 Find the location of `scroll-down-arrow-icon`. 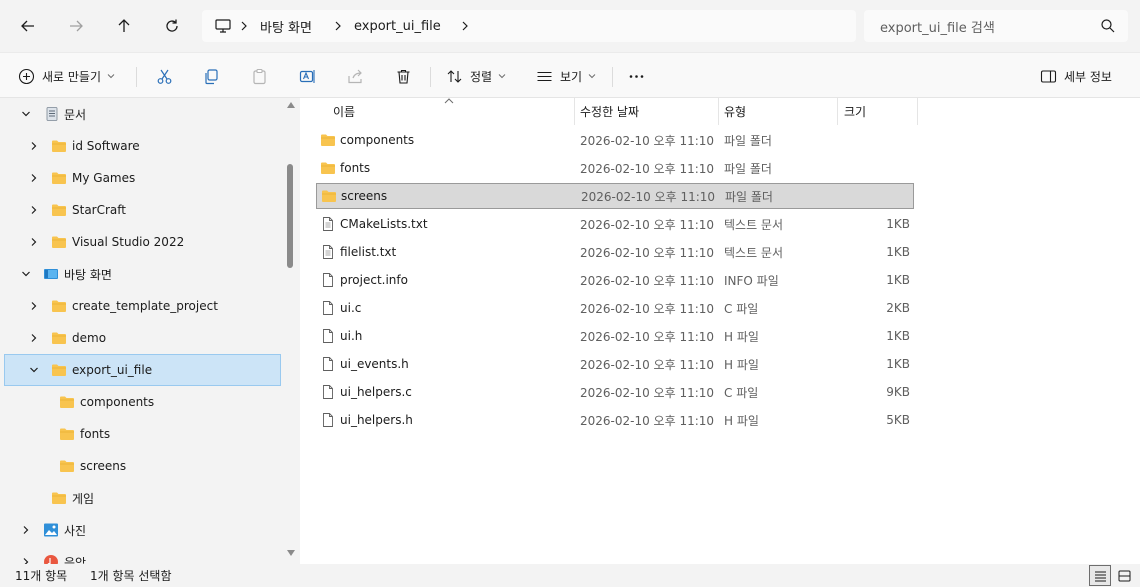

scroll-down-arrow-icon is located at coordinates (291, 553).